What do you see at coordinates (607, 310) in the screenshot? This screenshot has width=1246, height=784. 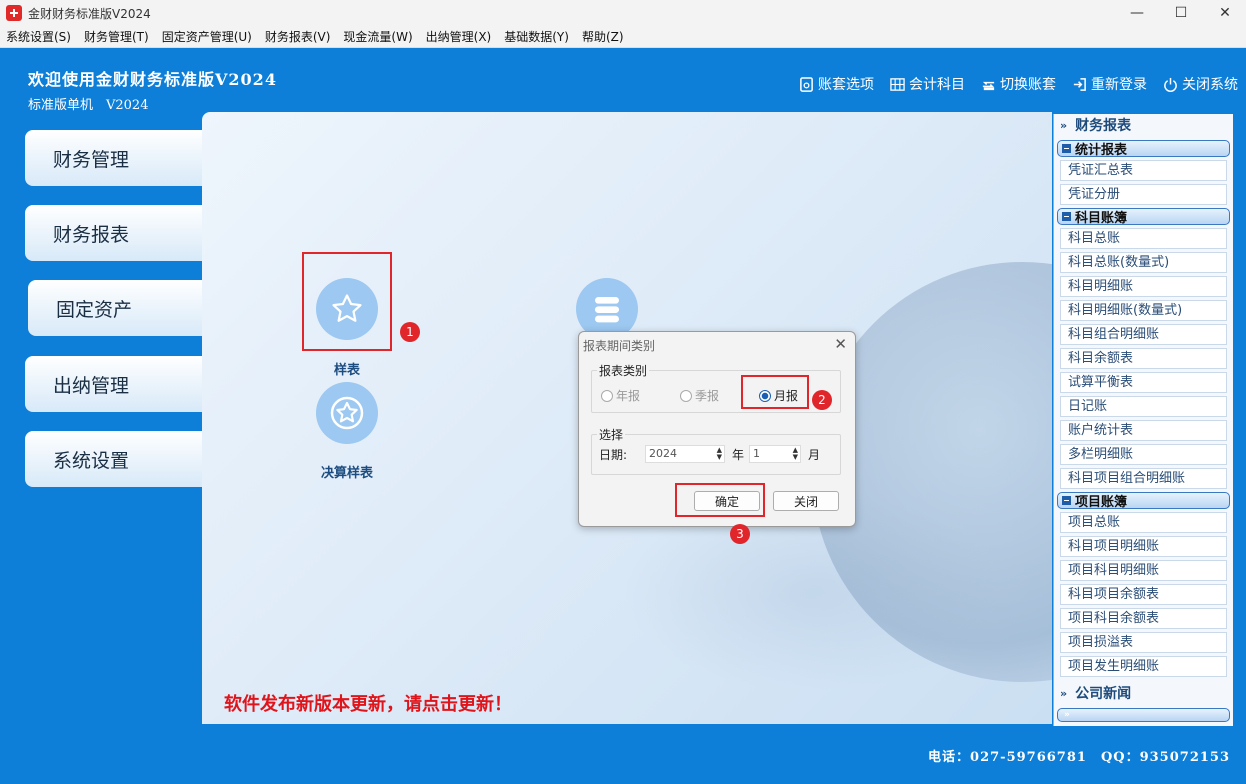 I see `database-icon` at bounding box center [607, 310].